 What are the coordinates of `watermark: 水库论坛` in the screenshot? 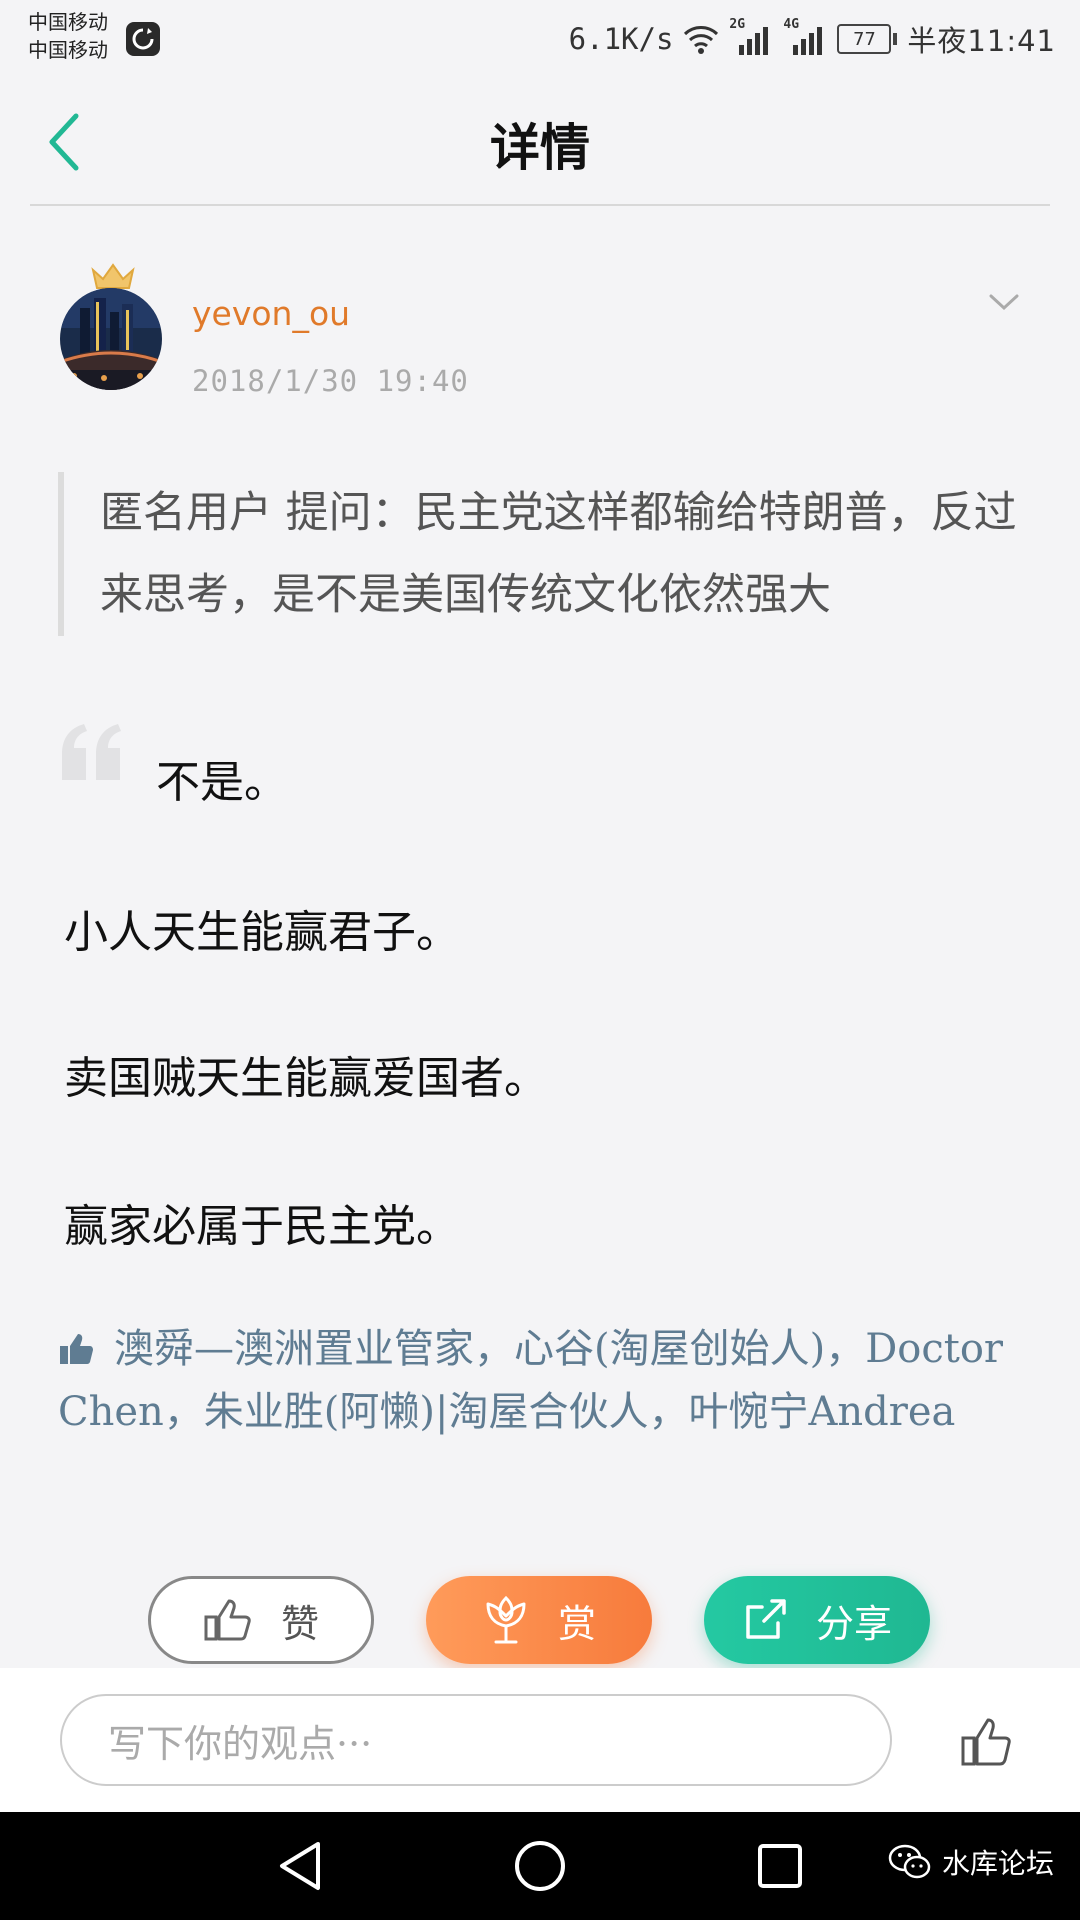 It's located at (971, 1862).